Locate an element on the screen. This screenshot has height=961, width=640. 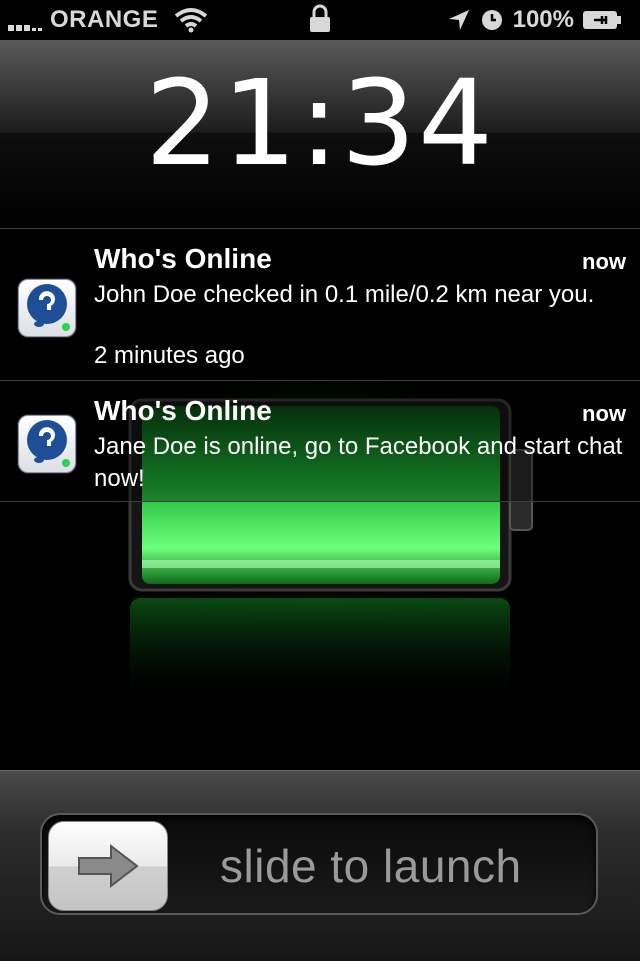
wifi-icon is located at coordinates (191, 20).